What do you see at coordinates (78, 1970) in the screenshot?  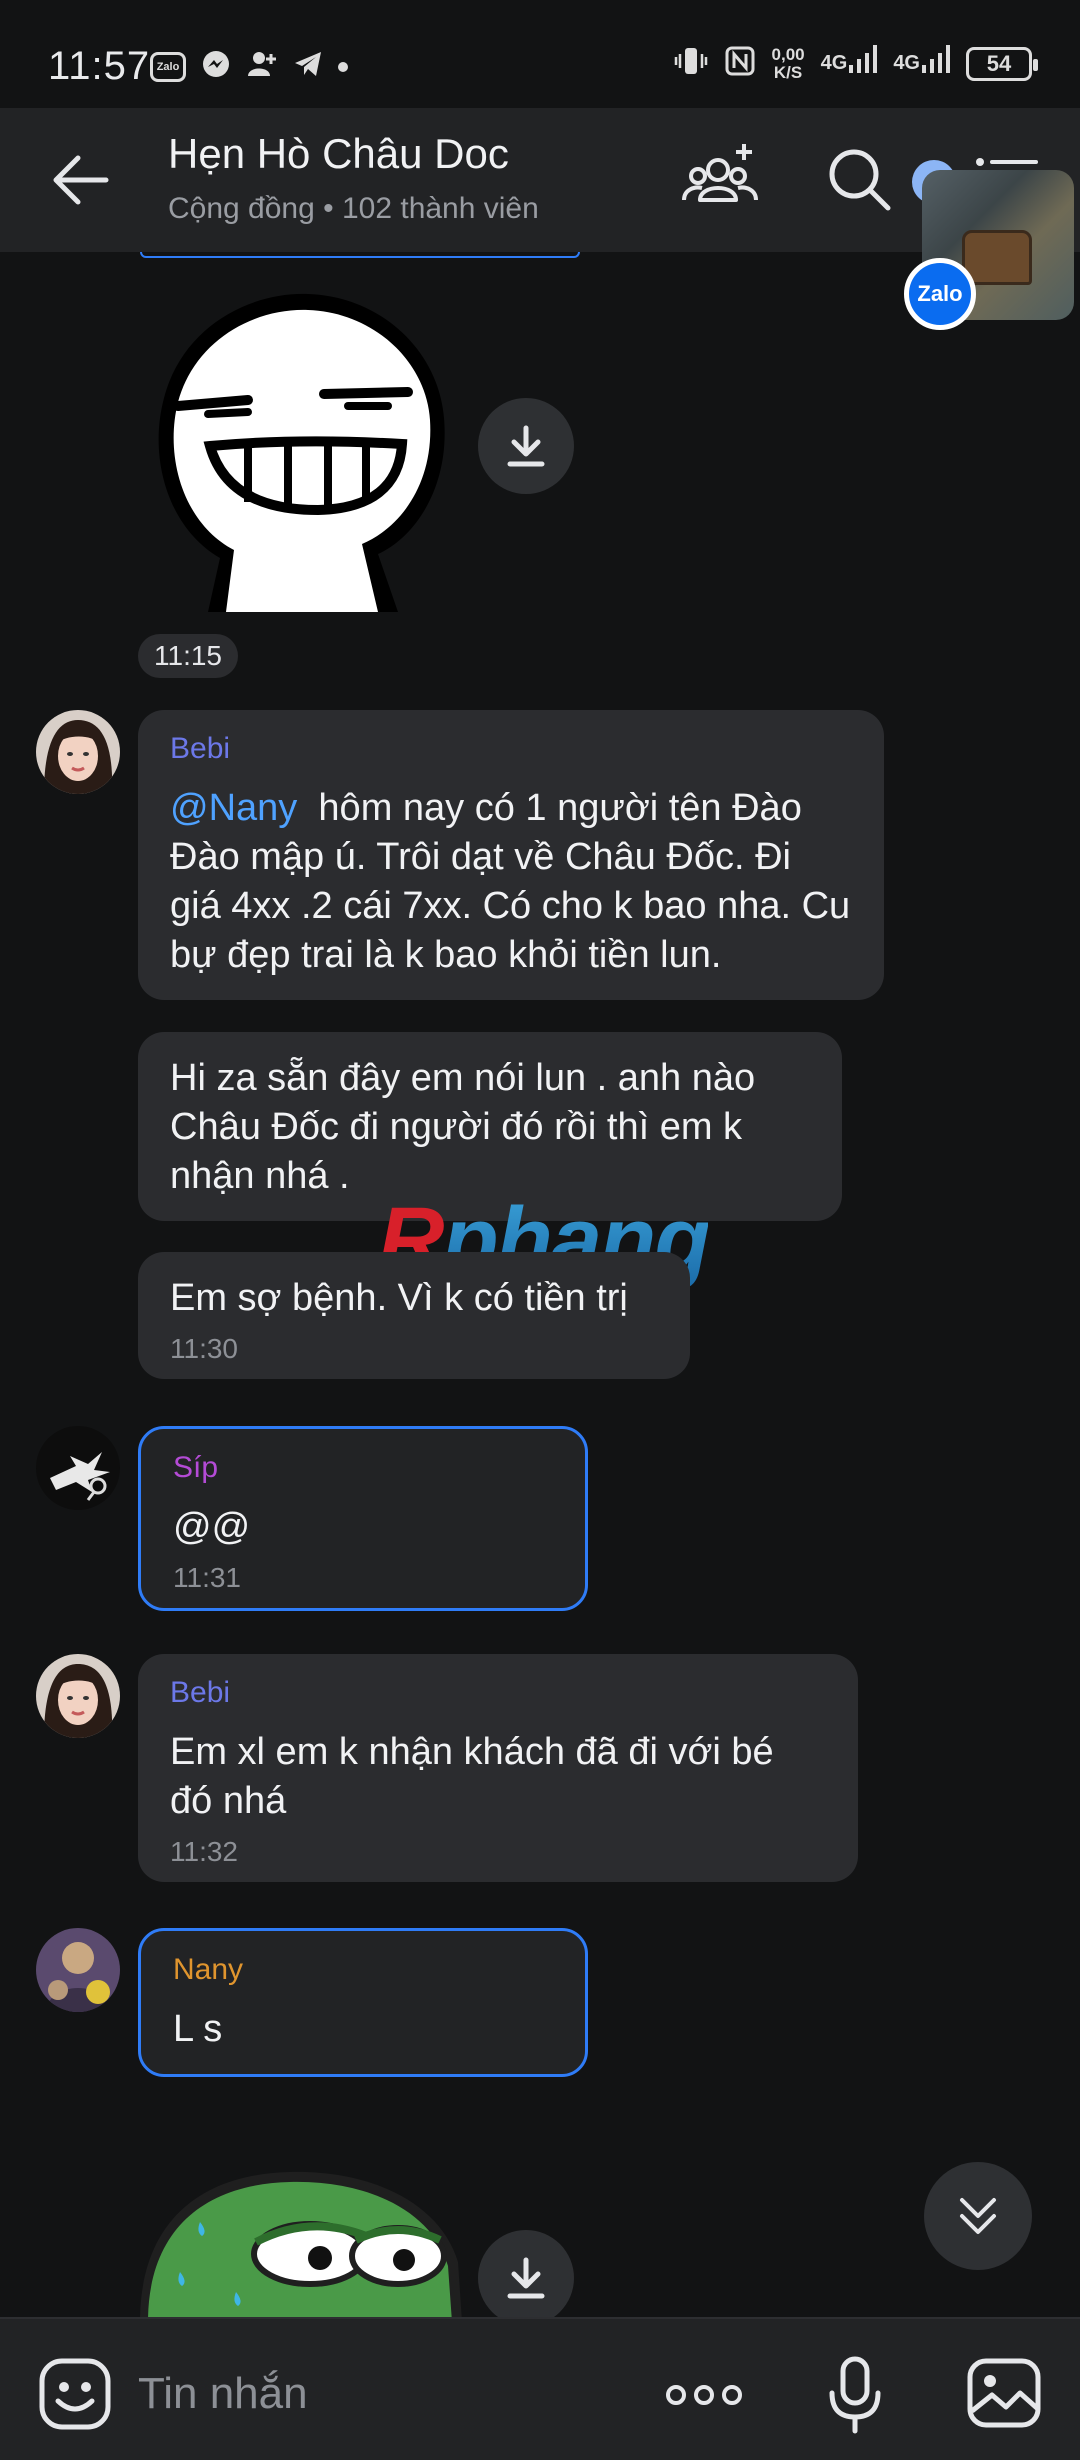 I see `avatar-nany` at bounding box center [78, 1970].